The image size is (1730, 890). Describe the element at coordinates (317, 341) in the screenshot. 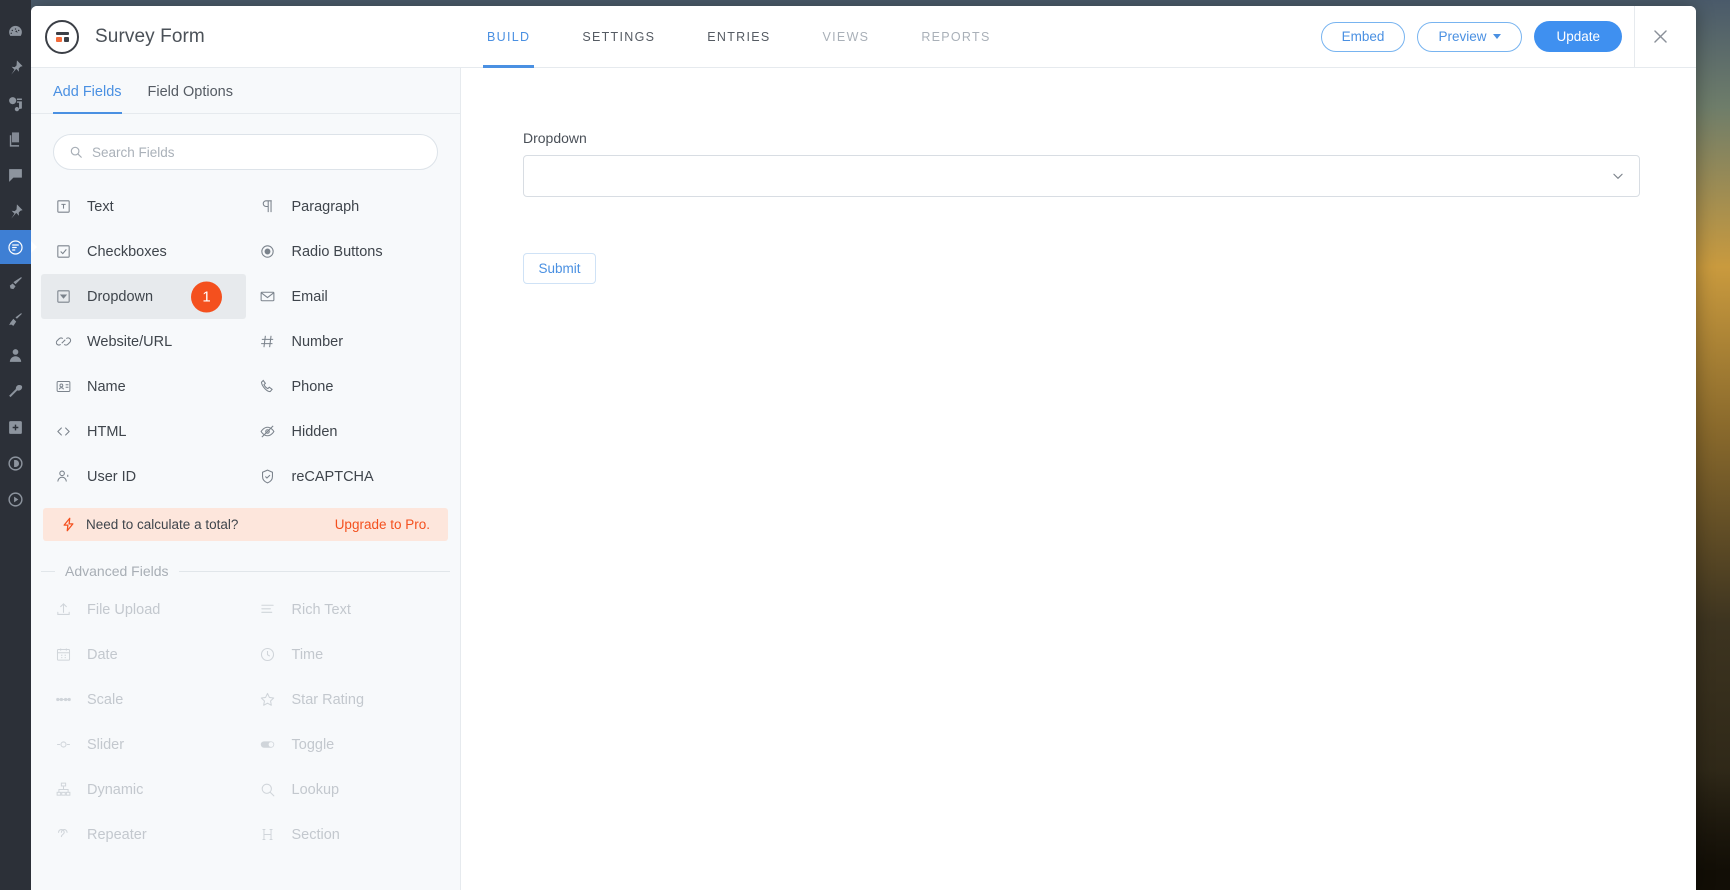

I see `field-label: Number` at that location.